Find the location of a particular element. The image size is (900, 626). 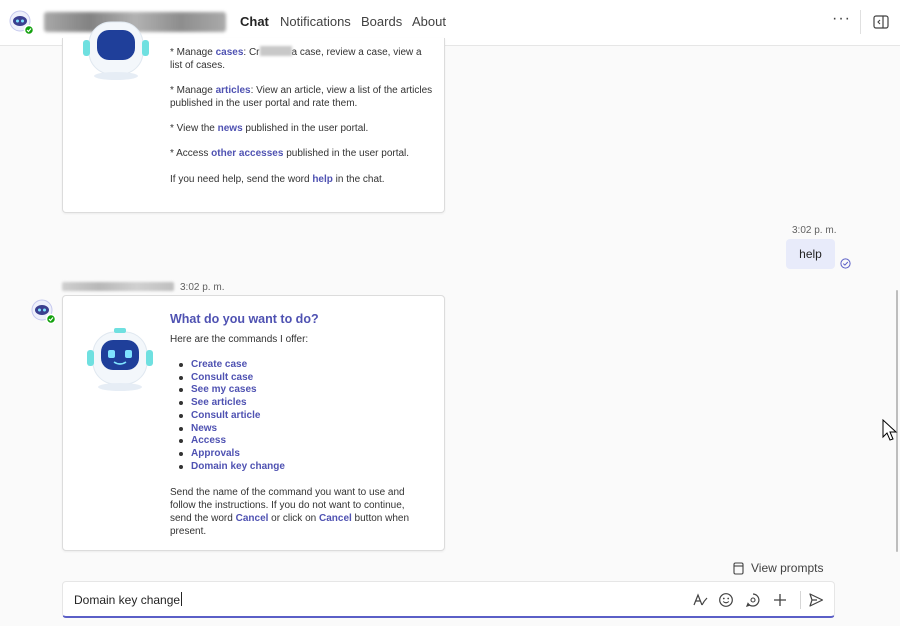

card-title: What do you want to do? is located at coordinates (244, 319).